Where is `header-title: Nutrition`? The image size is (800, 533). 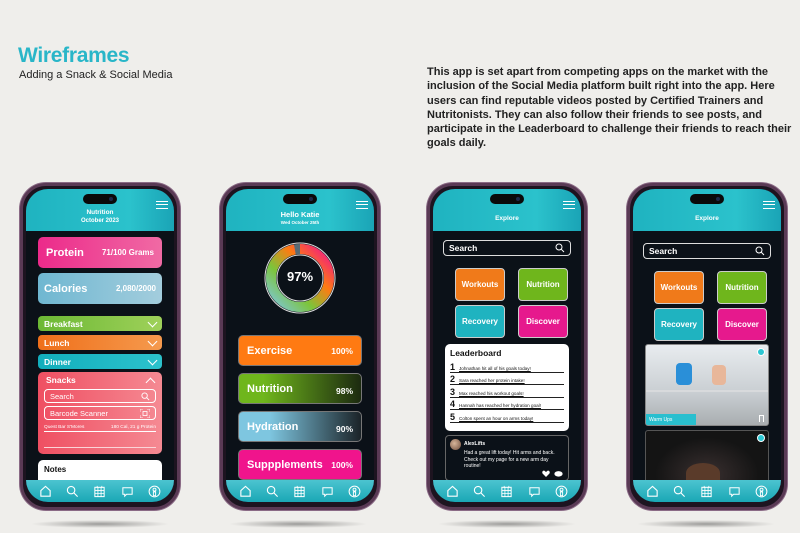 header-title: Nutrition is located at coordinates (100, 212).